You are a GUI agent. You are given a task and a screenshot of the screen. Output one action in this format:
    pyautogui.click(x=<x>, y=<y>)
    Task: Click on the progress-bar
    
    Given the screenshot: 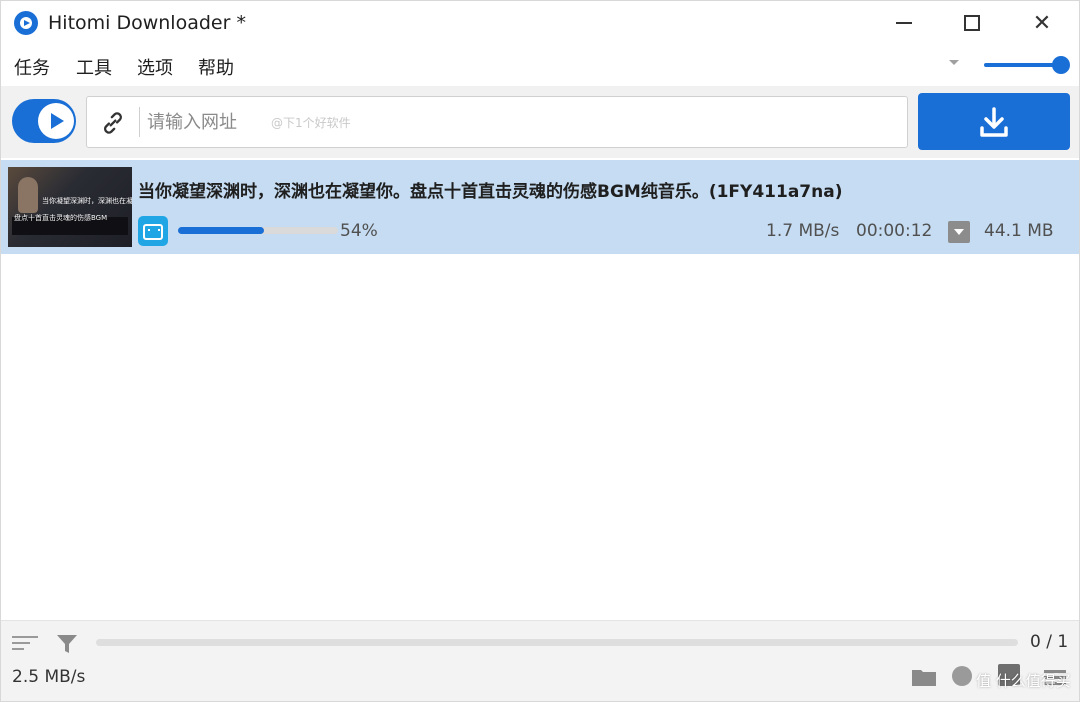 What is the action you would take?
    pyautogui.click(x=258, y=230)
    